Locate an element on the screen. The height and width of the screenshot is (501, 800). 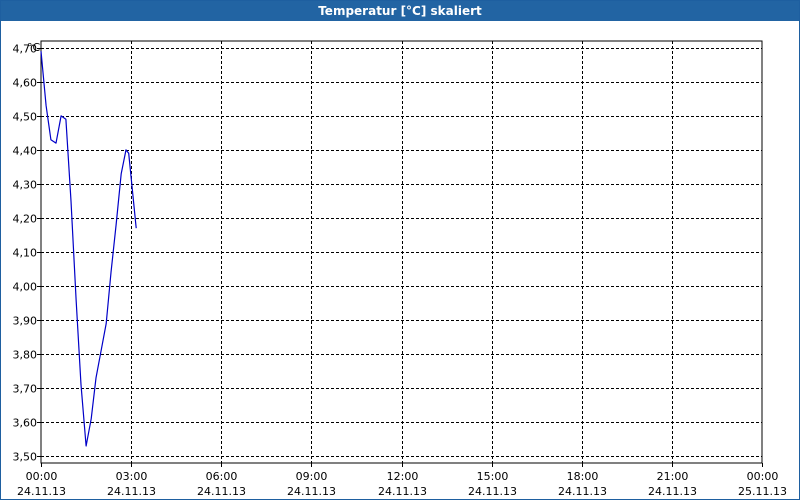
x-tick-time-label: 21:00 is located at coordinates (673, 476).